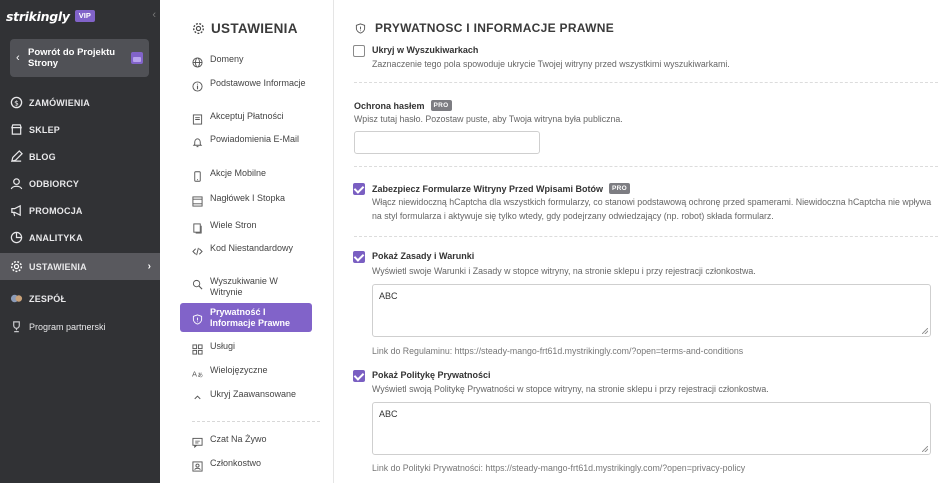  I want to click on privacy-label-text: Pokaż Politykę Prywatności, so click(431, 375).